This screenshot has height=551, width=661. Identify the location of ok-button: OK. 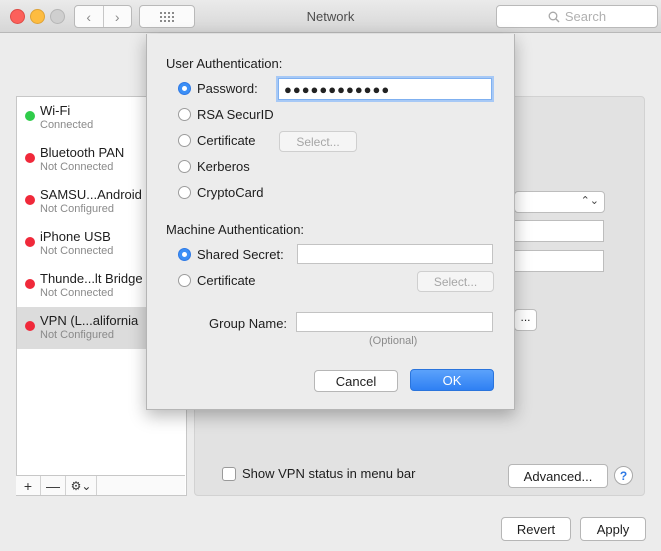
(452, 380).